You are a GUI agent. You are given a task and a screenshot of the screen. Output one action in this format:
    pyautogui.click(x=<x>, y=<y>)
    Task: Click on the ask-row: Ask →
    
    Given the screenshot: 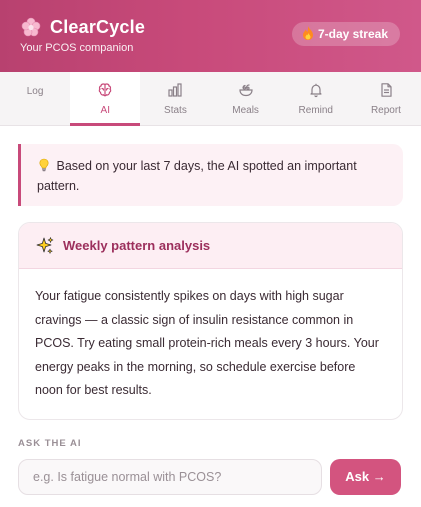 What is the action you would take?
    pyautogui.click(x=210, y=476)
    